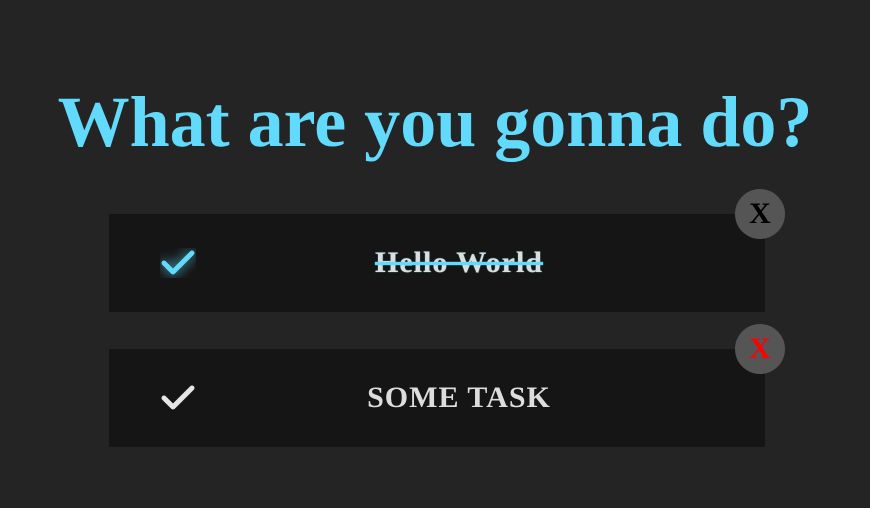  What do you see at coordinates (459, 262) in the screenshot?
I see `task-text: Hello World` at bounding box center [459, 262].